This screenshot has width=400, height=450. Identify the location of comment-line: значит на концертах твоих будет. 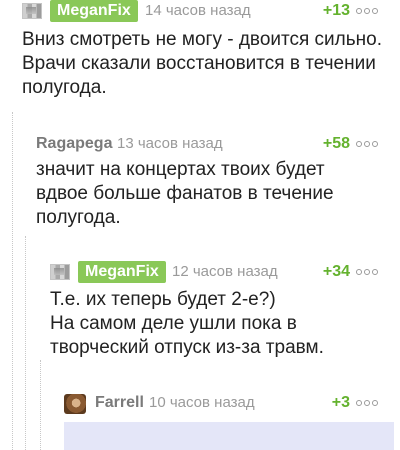
(180, 169).